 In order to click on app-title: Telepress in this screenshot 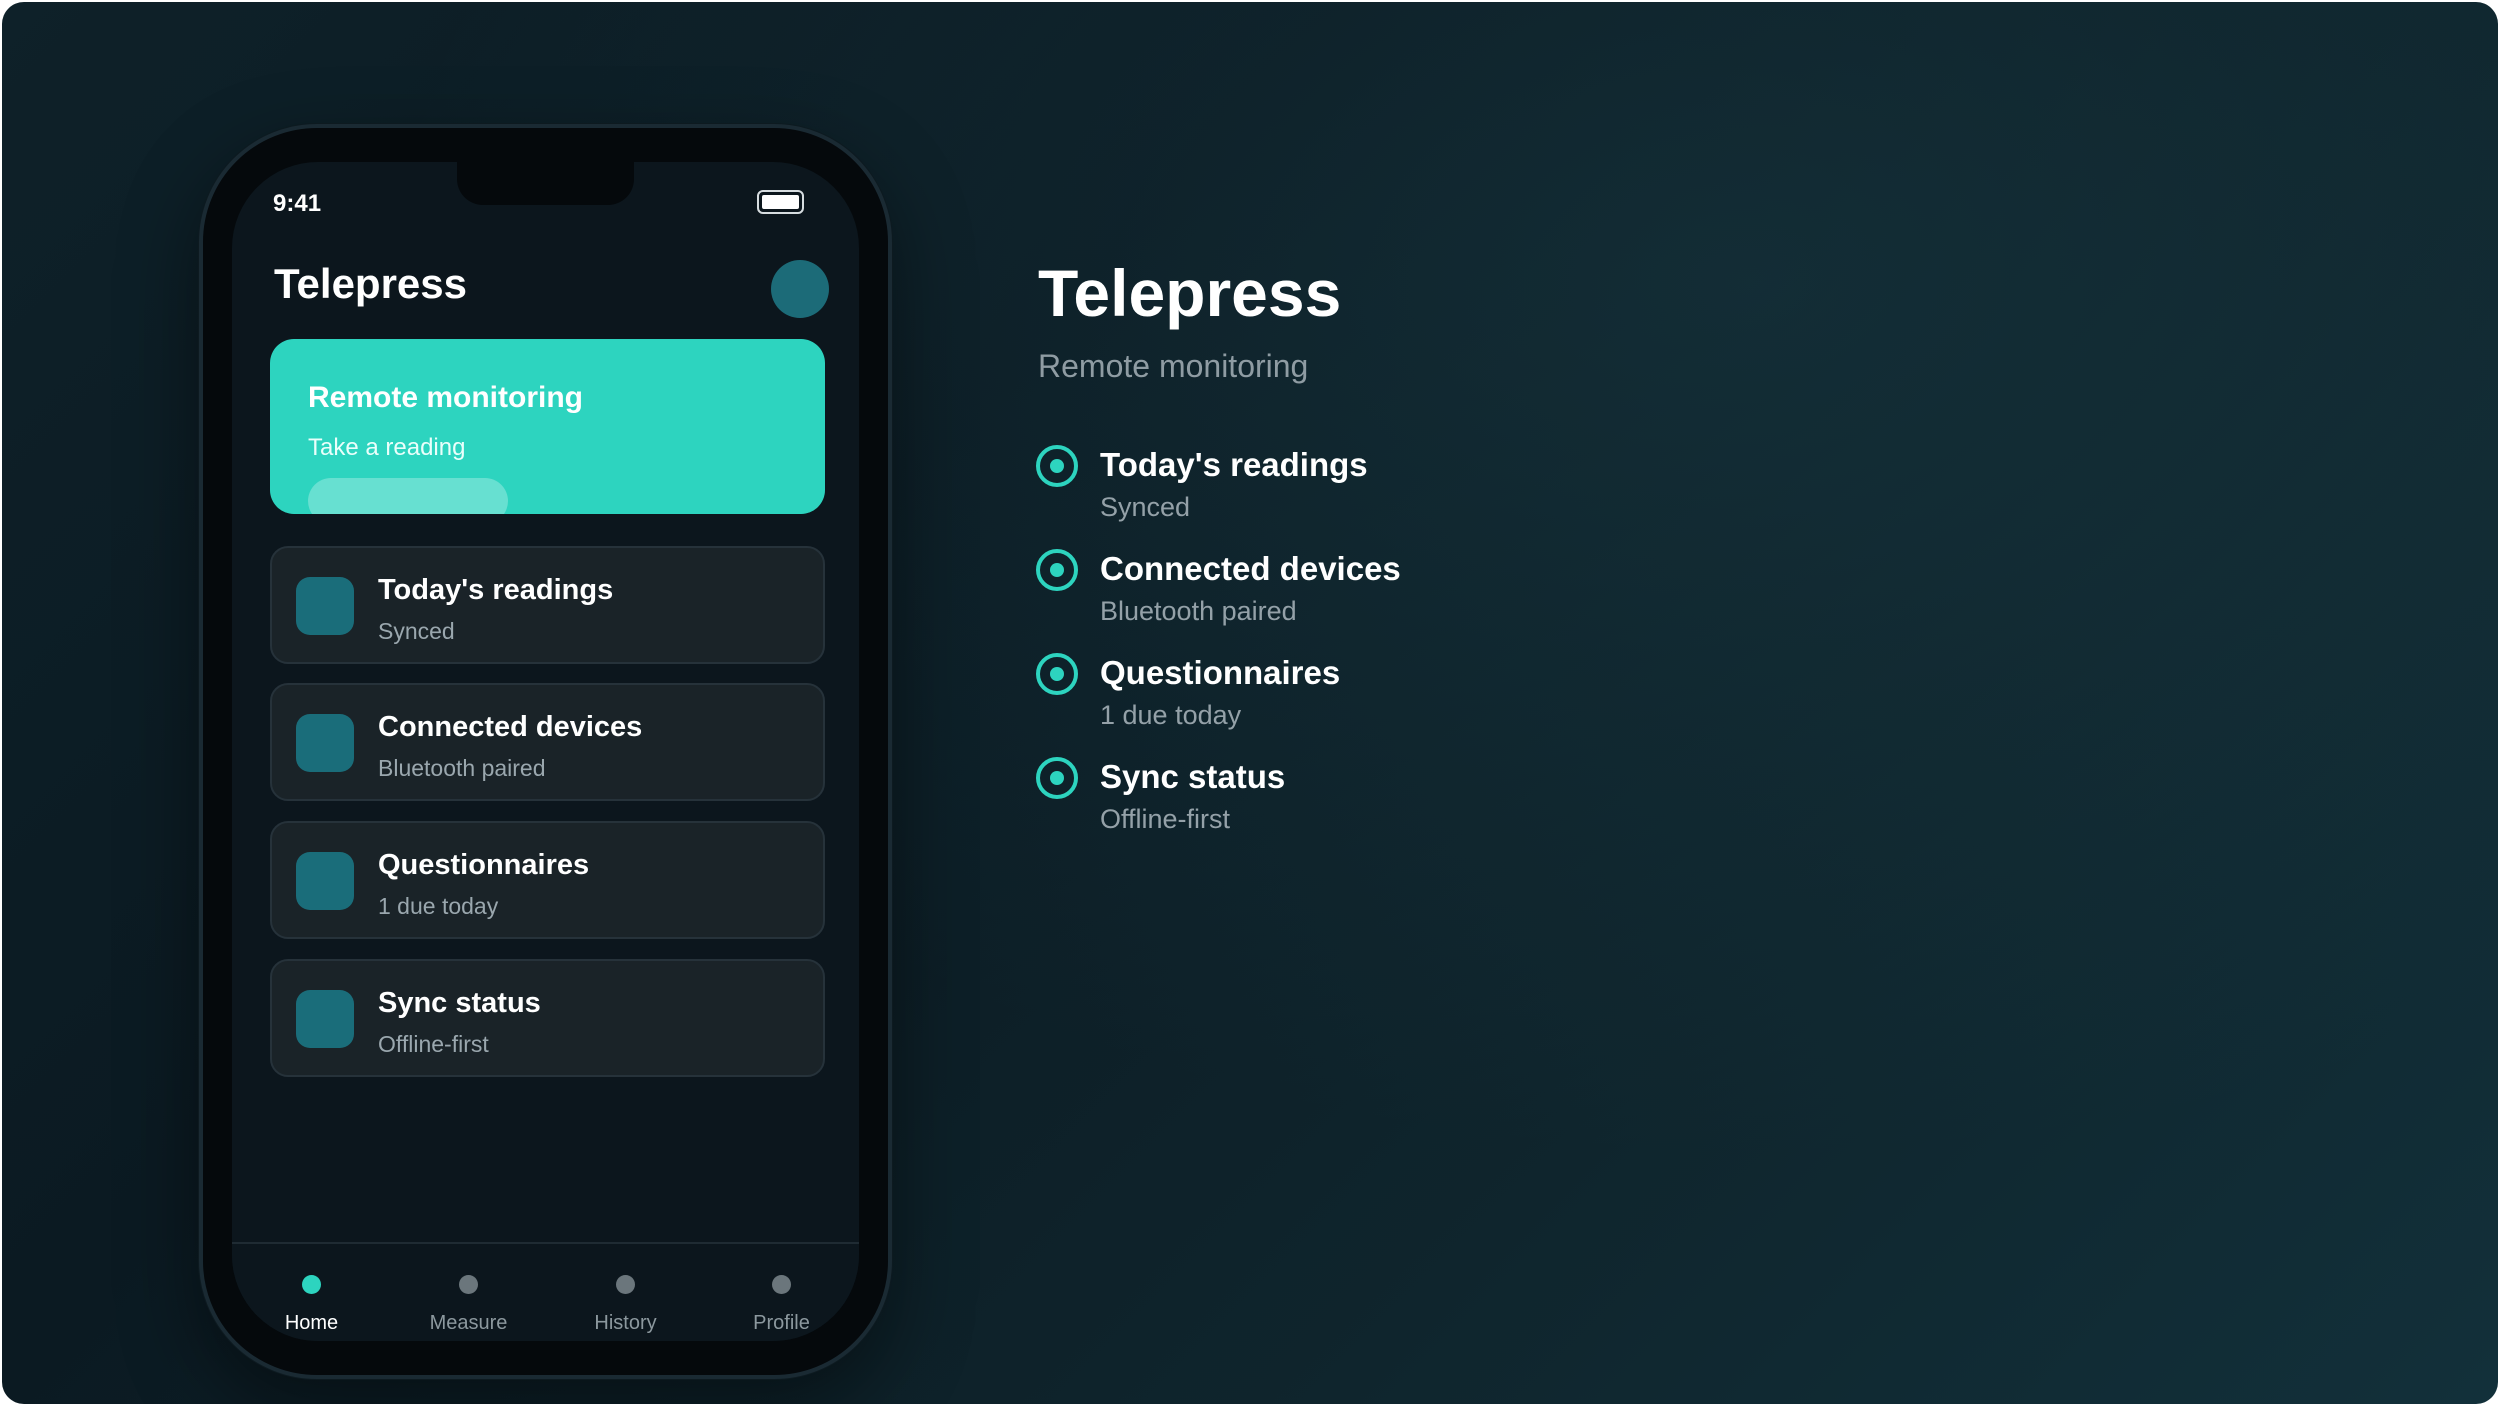, I will do `click(370, 283)`.